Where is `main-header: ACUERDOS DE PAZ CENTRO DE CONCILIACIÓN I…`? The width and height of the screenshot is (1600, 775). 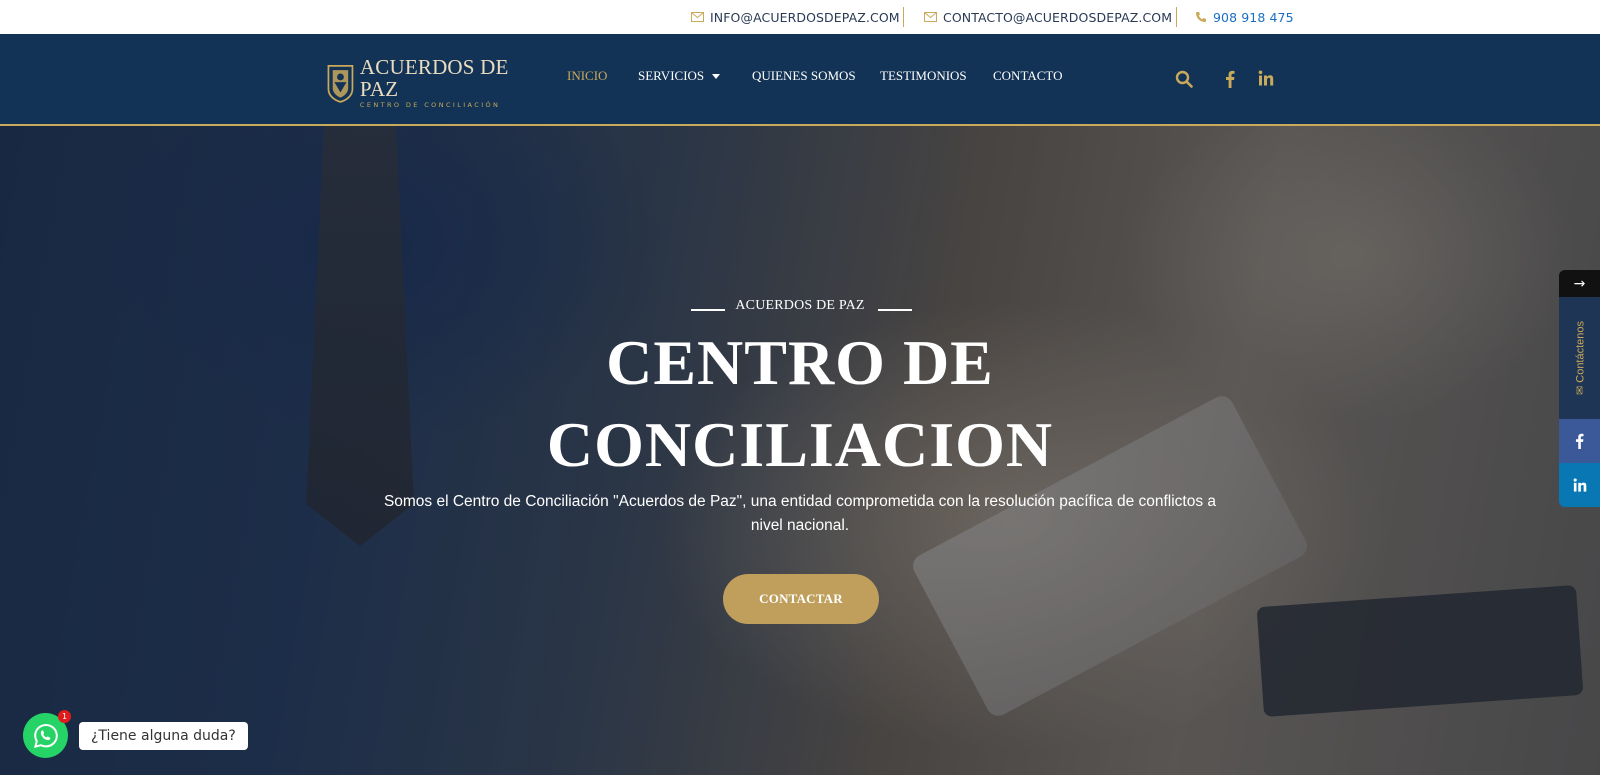 main-header: ACUERDOS DE PAZ CENTRO DE CONCILIACIÓN I… is located at coordinates (800, 80).